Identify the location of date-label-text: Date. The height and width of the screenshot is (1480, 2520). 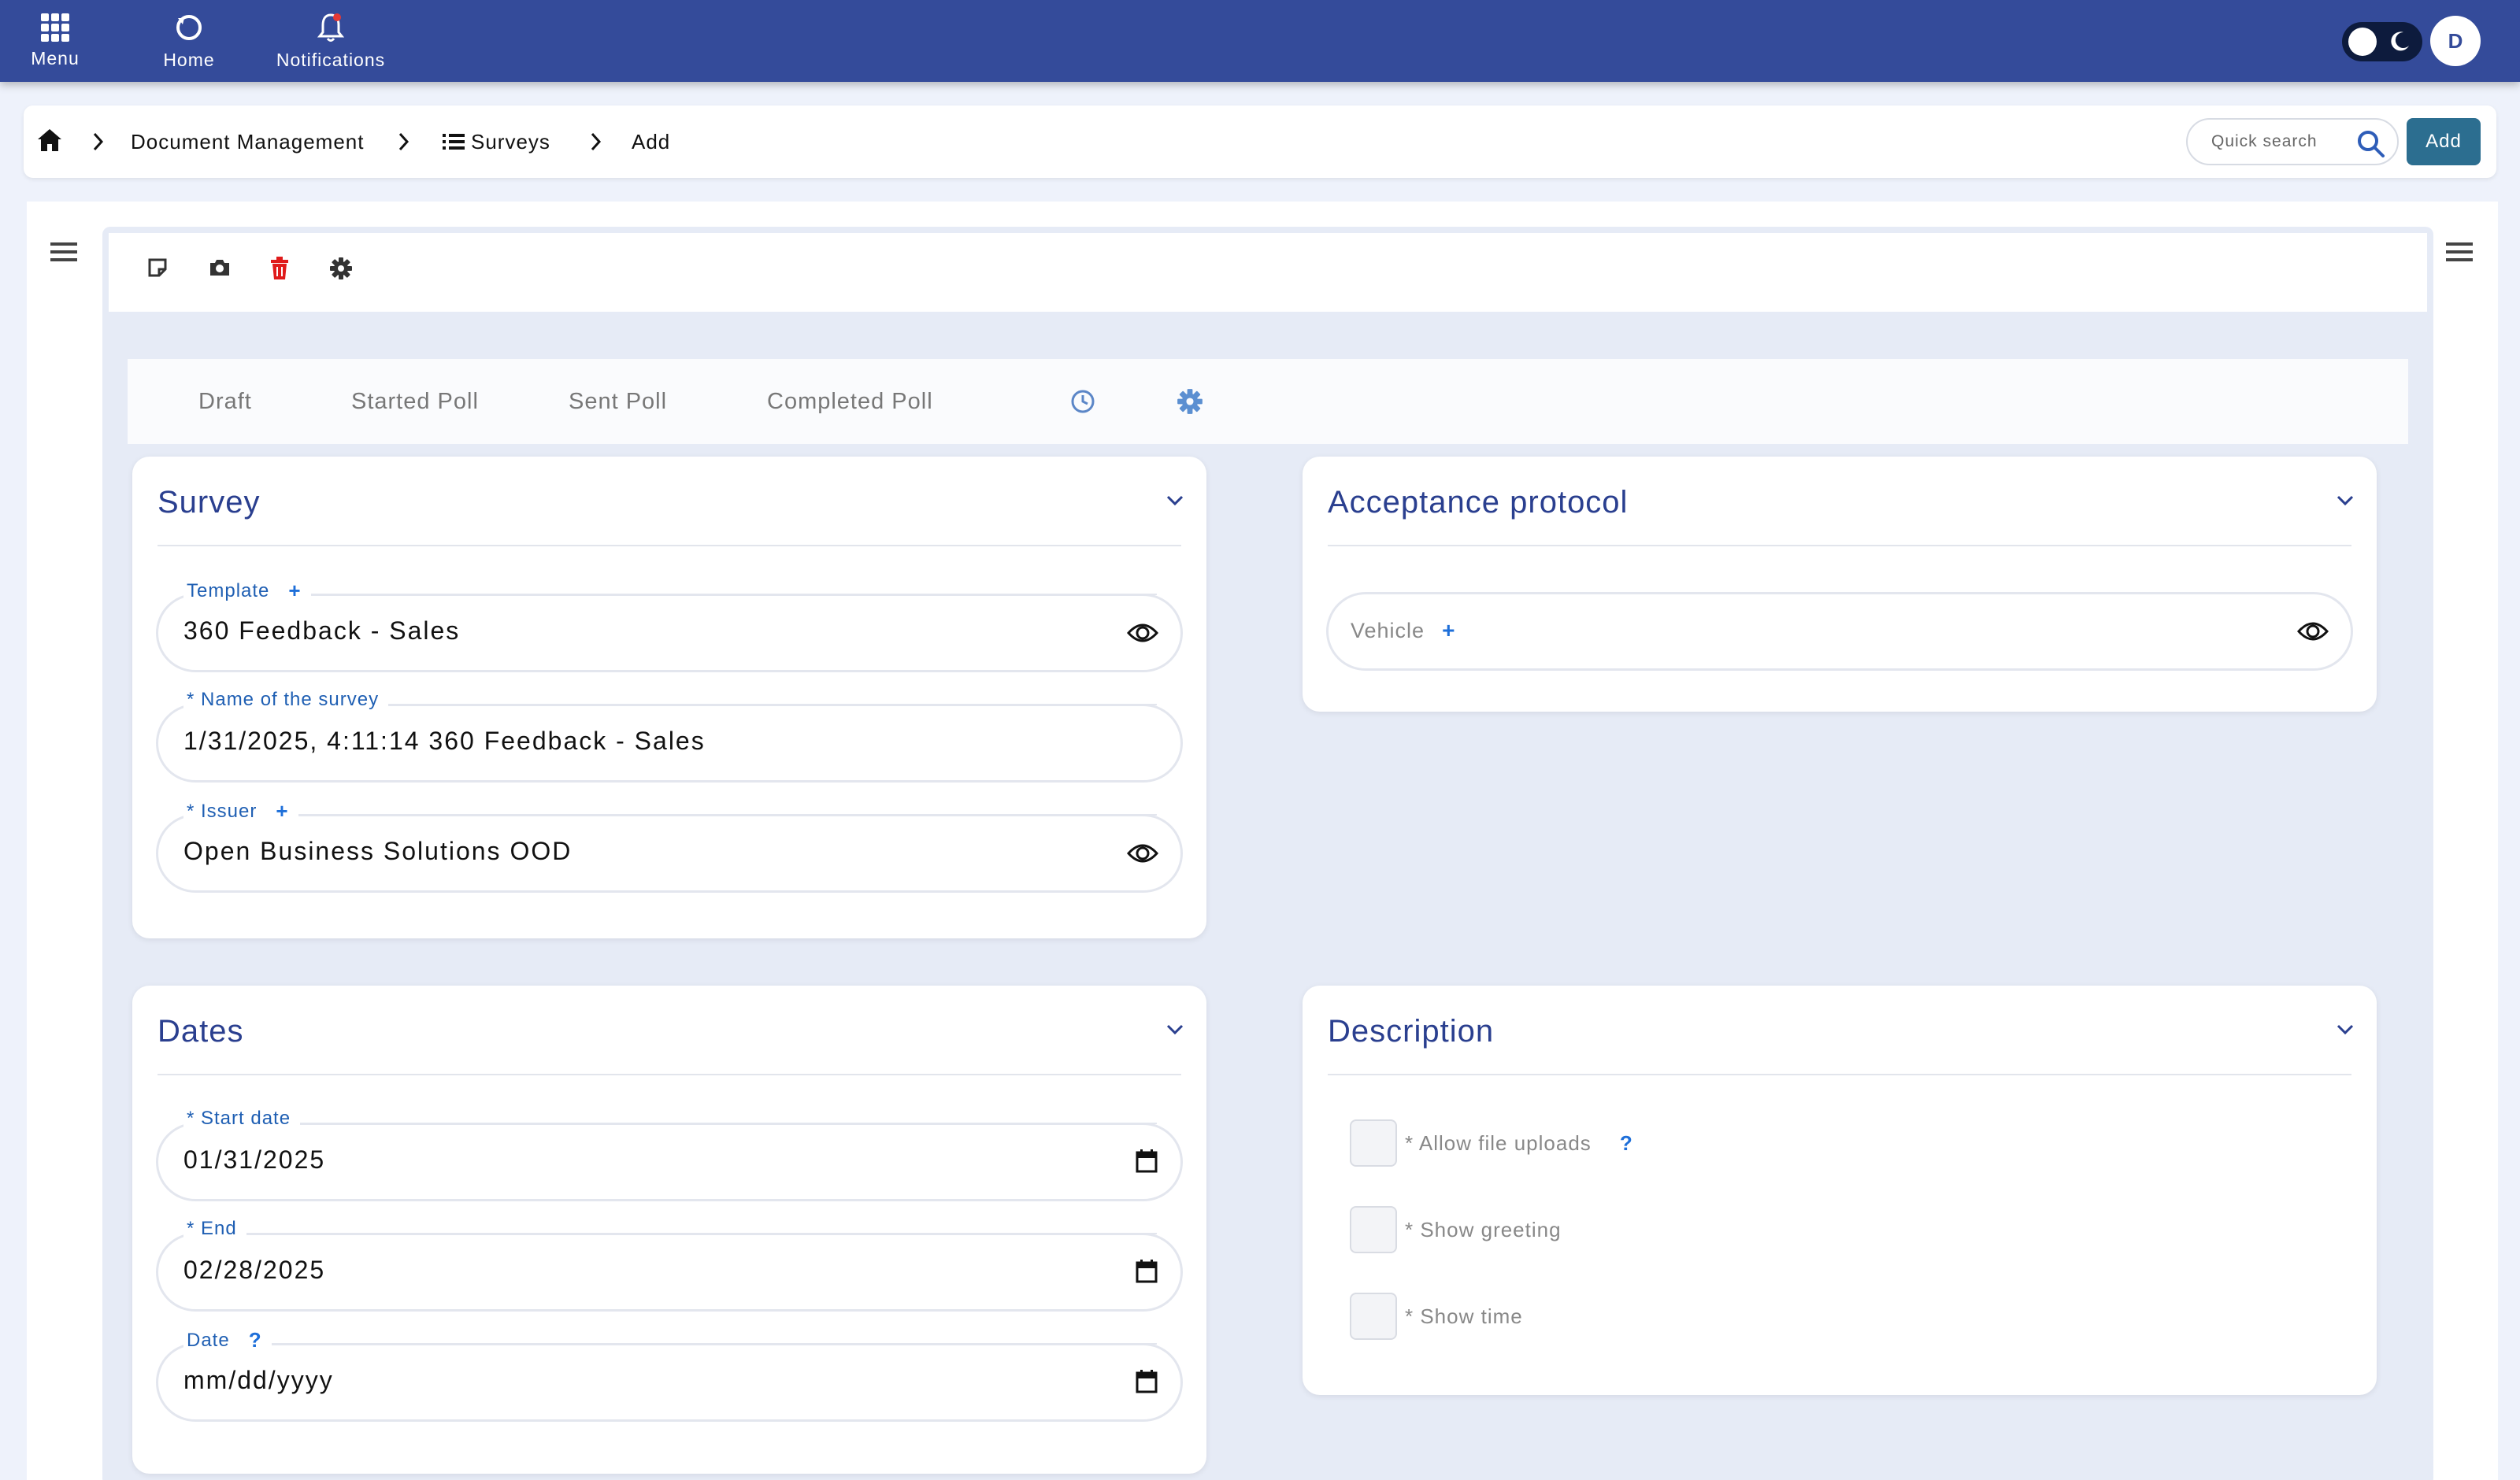
(208, 1340).